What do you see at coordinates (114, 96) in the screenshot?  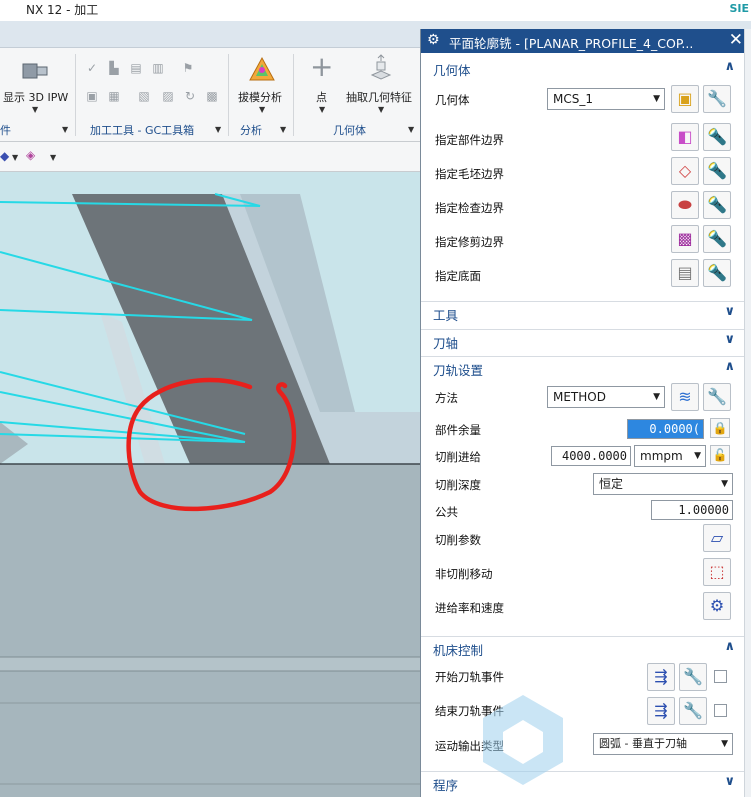 I see `tool-icon-7: ▦` at bounding box center [114, 96].